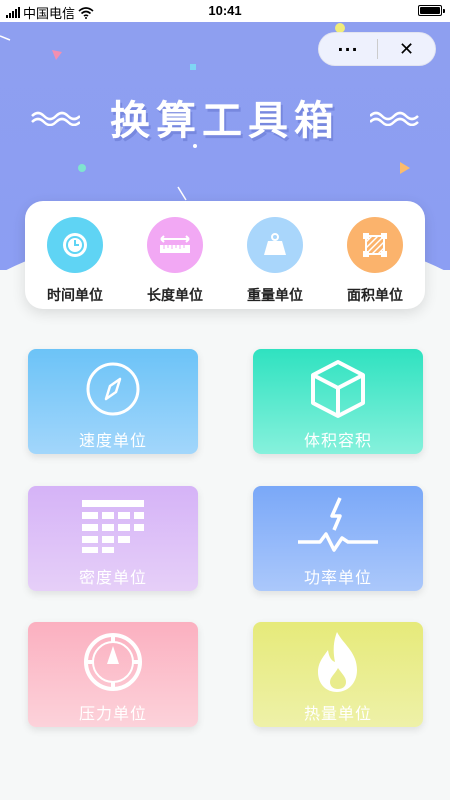  I want to click on status-bar: 中国电信 10:41, so click(225, 11).